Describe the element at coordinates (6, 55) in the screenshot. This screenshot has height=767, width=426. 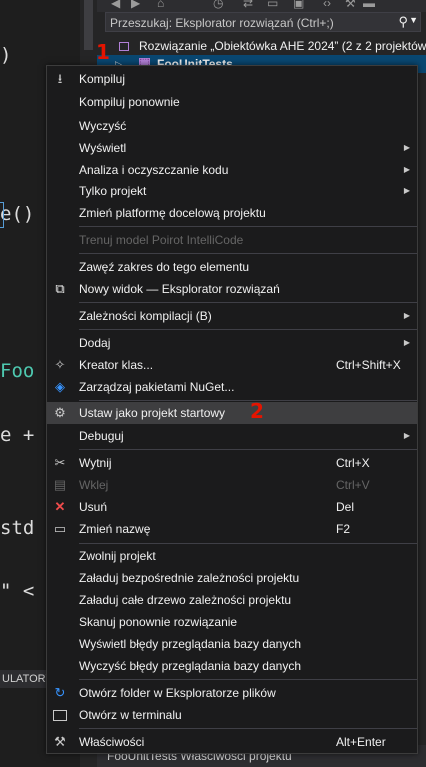
I see `code-line: )` at that location.